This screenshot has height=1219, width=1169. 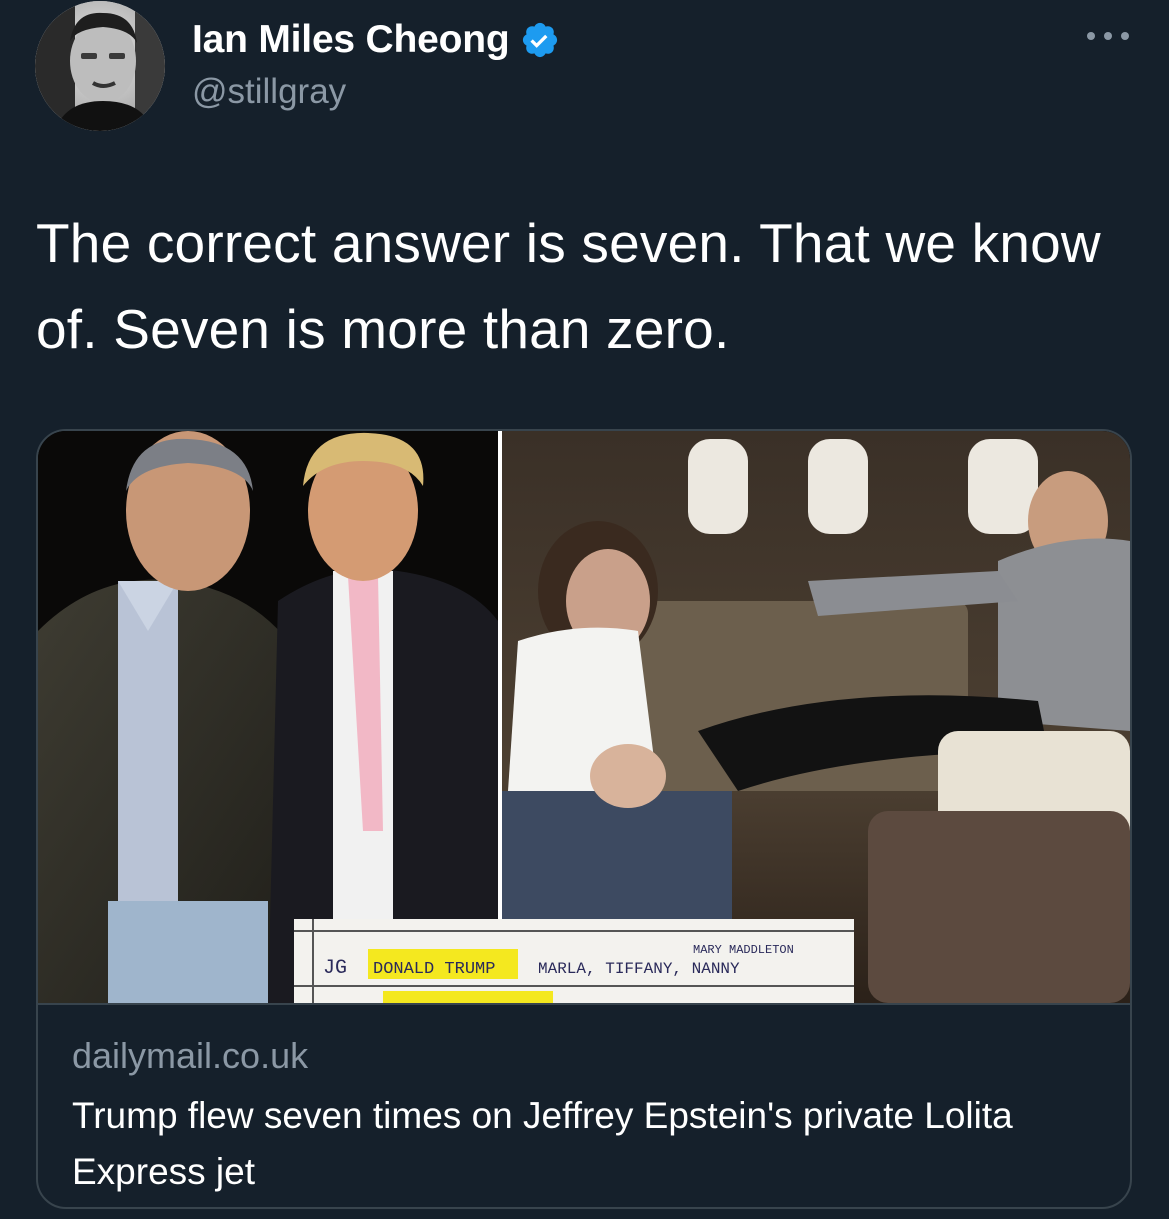 What do you see at coordinates (434, 969) in the screenshot?
I see `doc-highlighted-text: DONALD TRUMP` at bounding box center [434, 969].